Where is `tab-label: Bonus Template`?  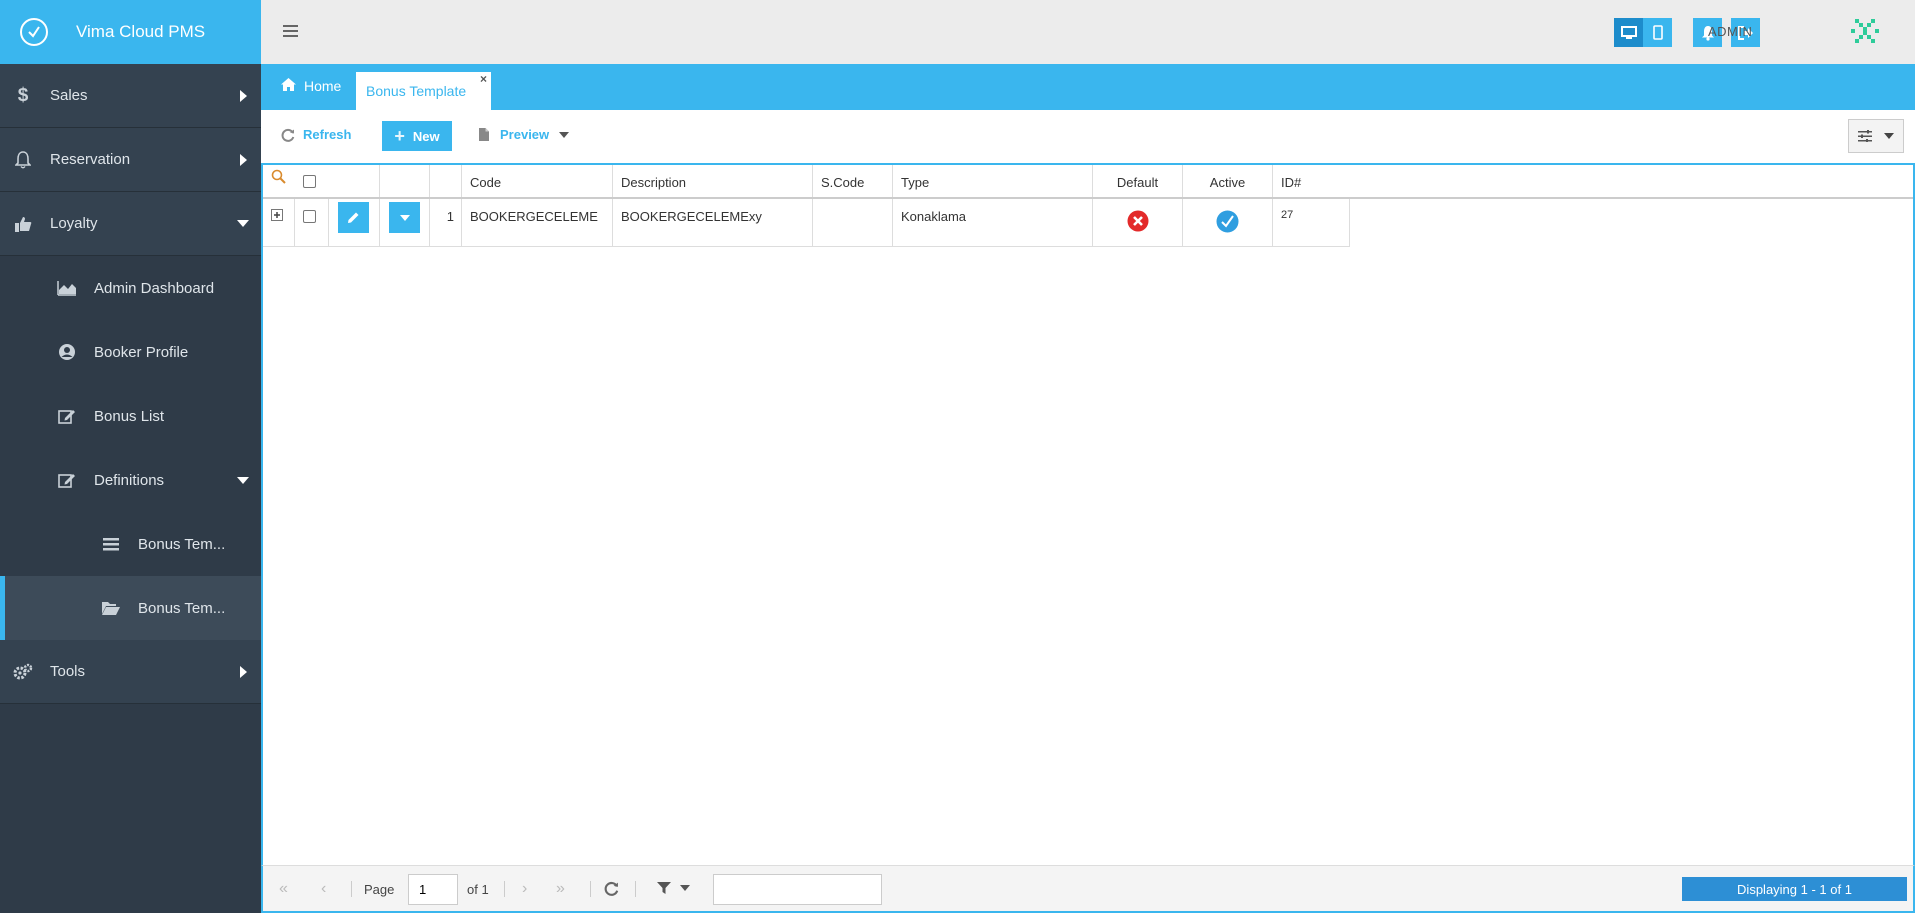
tab-label: Bonus Template is located at coordinates (416, 91).